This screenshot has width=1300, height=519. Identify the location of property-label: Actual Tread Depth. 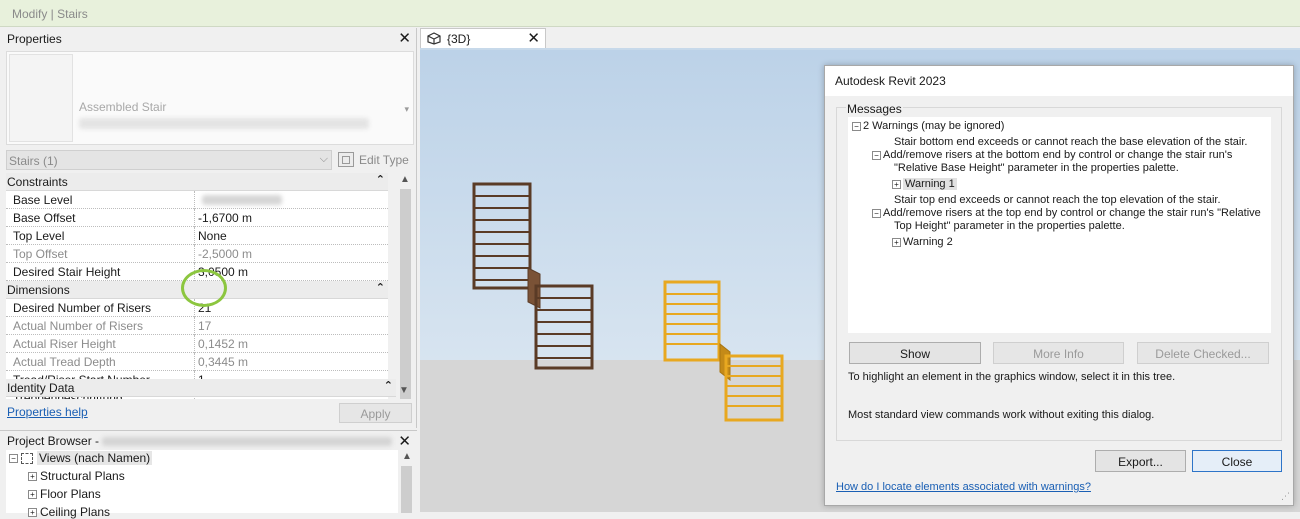
(64, 362).